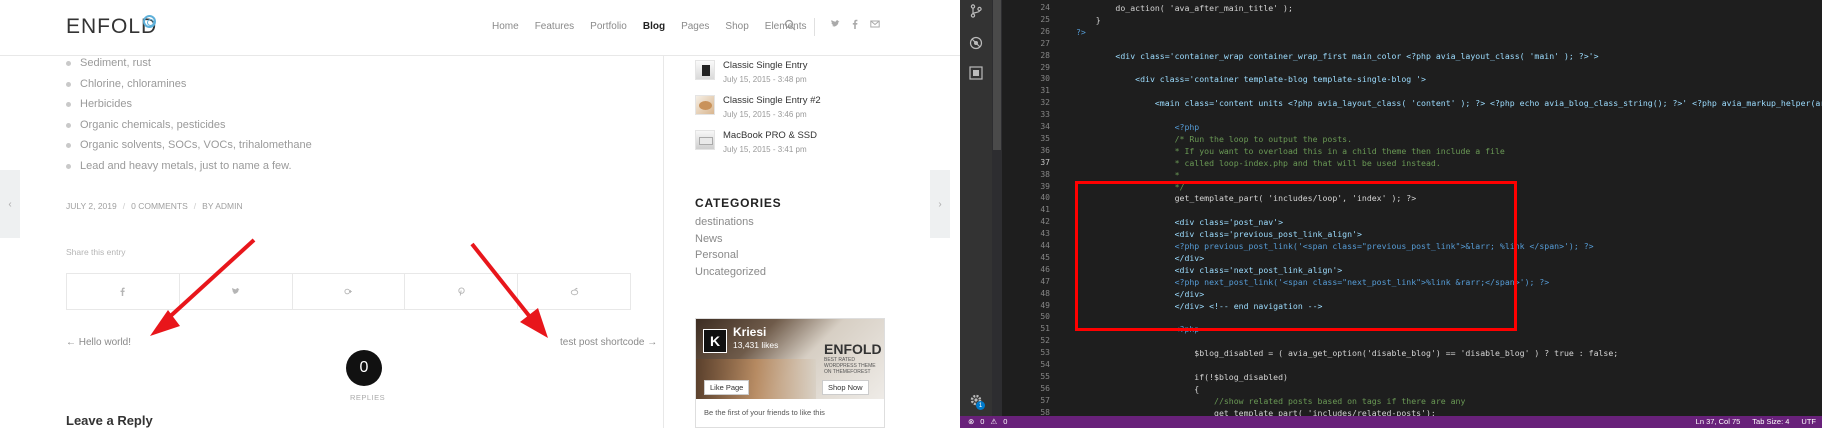 This screenshot has width=1822, height=428. Describe the element at coordinates (1045, 31) in the screenshot. I see `line-number: 26` at that location.